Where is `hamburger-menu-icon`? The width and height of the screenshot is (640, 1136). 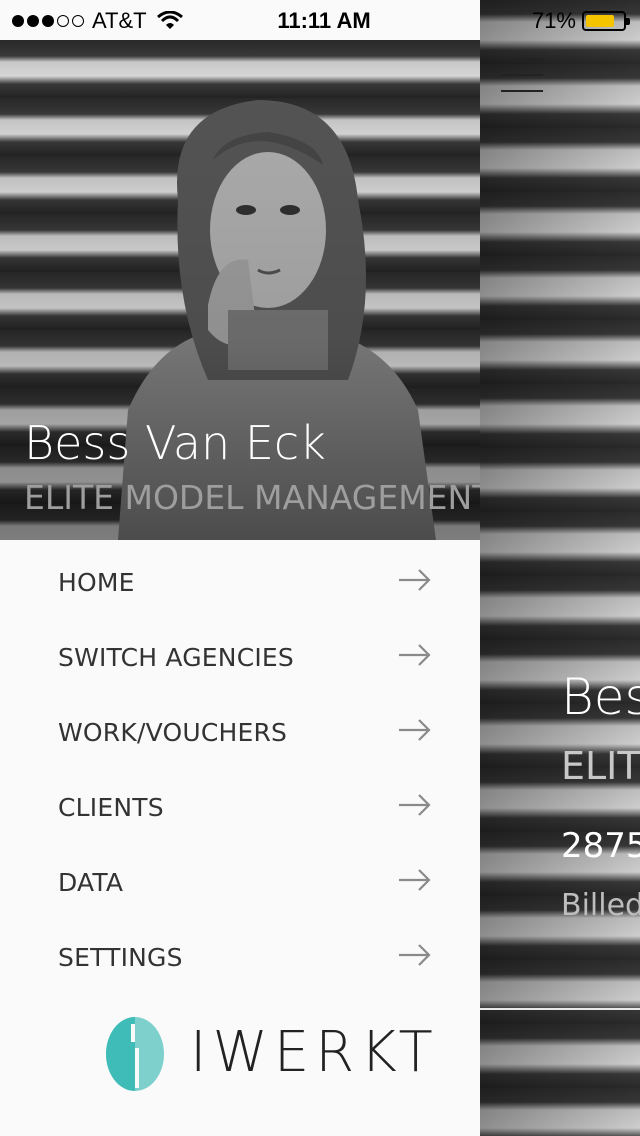
hamburger-menu-icon is located at coordinates (522, 76).